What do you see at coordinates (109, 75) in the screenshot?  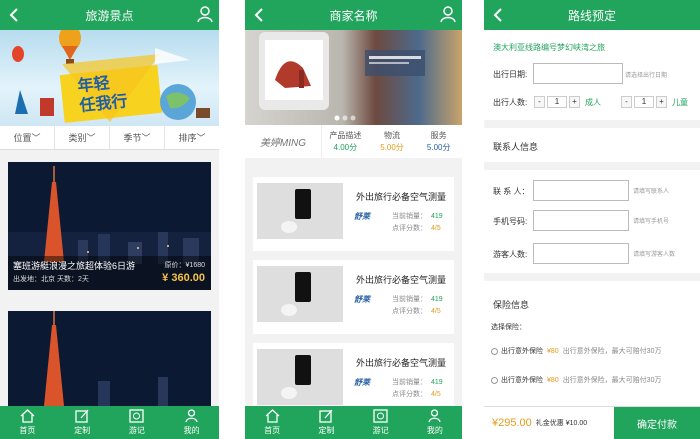 I see `promo-banner: 年轻 任我行` at bounding box center [109, 75].